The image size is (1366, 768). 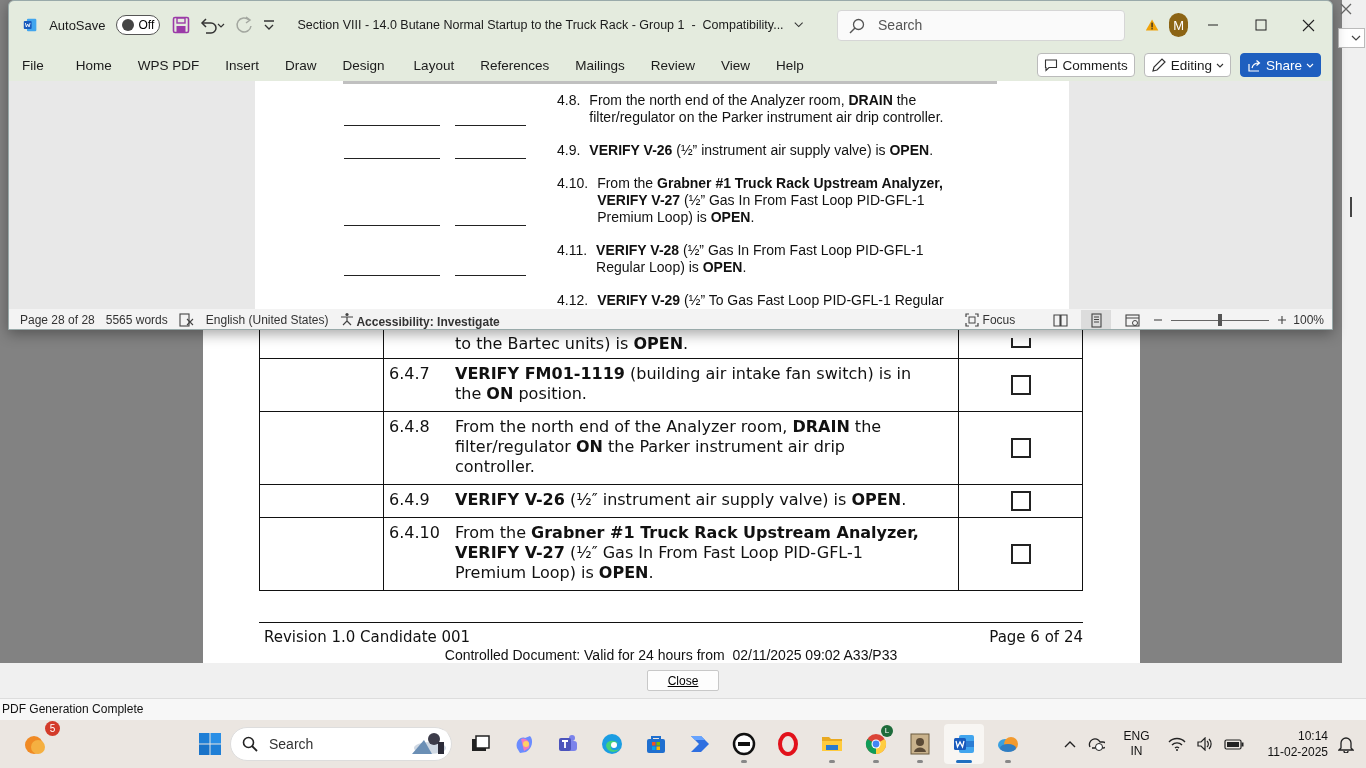 I want to click on ribbon-tab: WPS PDF, so click(x=168, y=65).